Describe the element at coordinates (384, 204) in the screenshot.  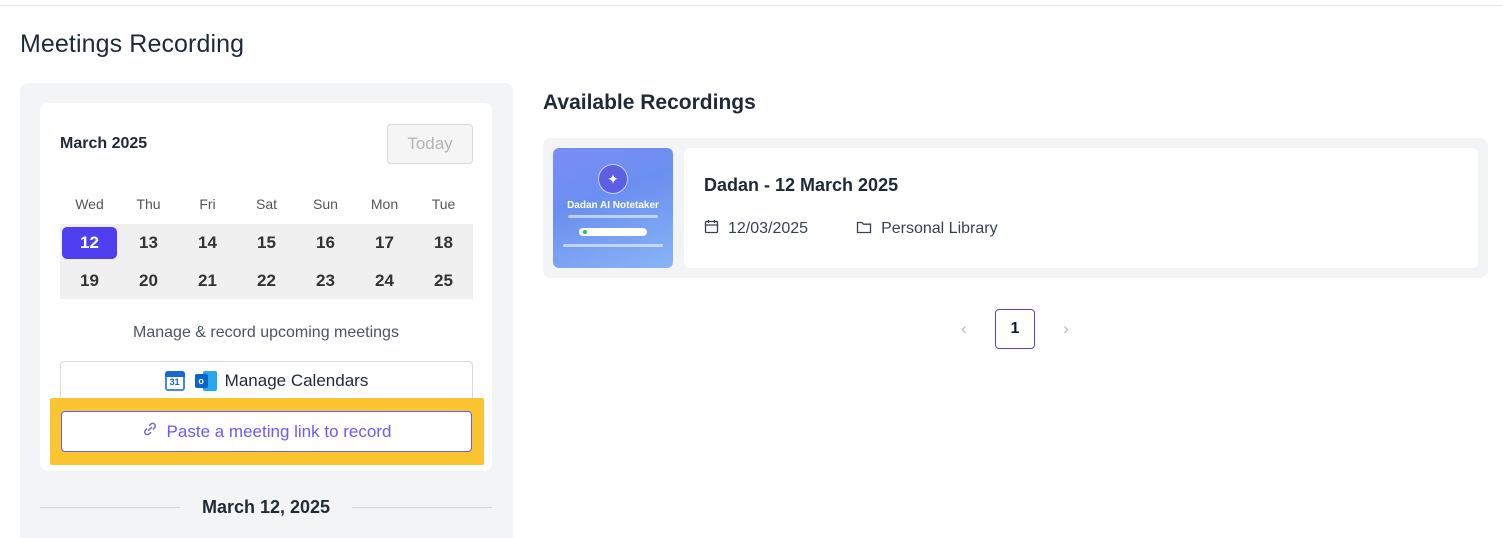
I see `weekday-label: Mon` at that location.